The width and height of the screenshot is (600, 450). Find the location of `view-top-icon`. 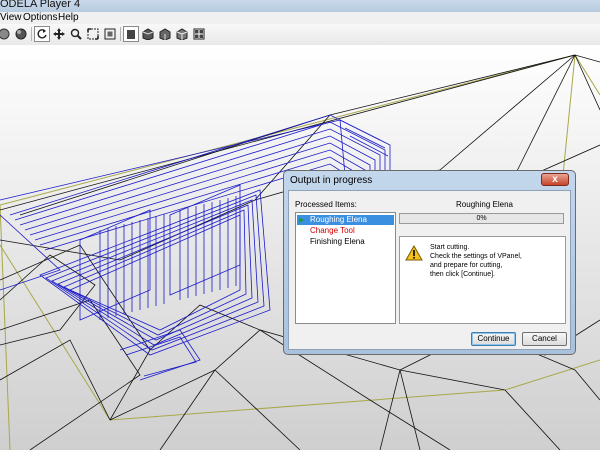

view-top-icon is located at coordinates (148, 34).